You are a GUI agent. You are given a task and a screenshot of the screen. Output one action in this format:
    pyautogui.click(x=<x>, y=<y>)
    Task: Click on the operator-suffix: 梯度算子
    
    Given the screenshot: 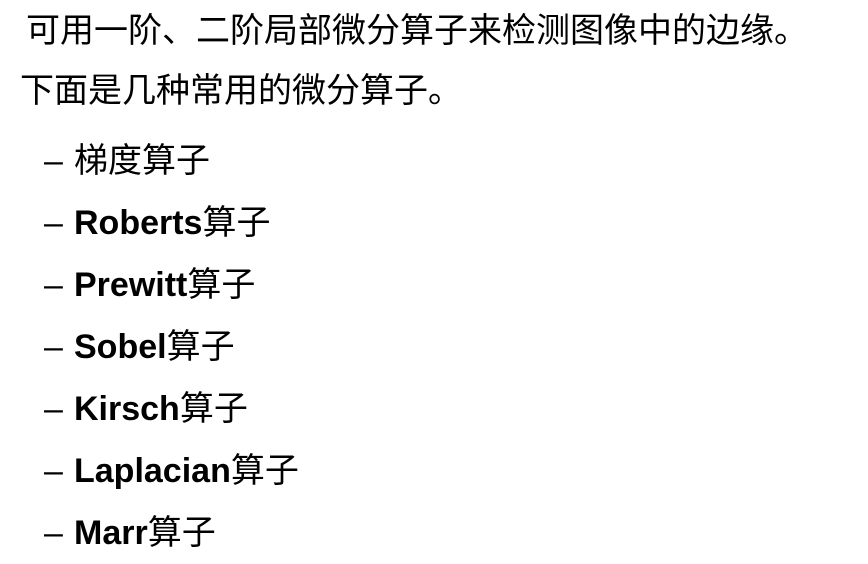 What is the action you would take?
    pyautogui.click(x=142, y=161)
    